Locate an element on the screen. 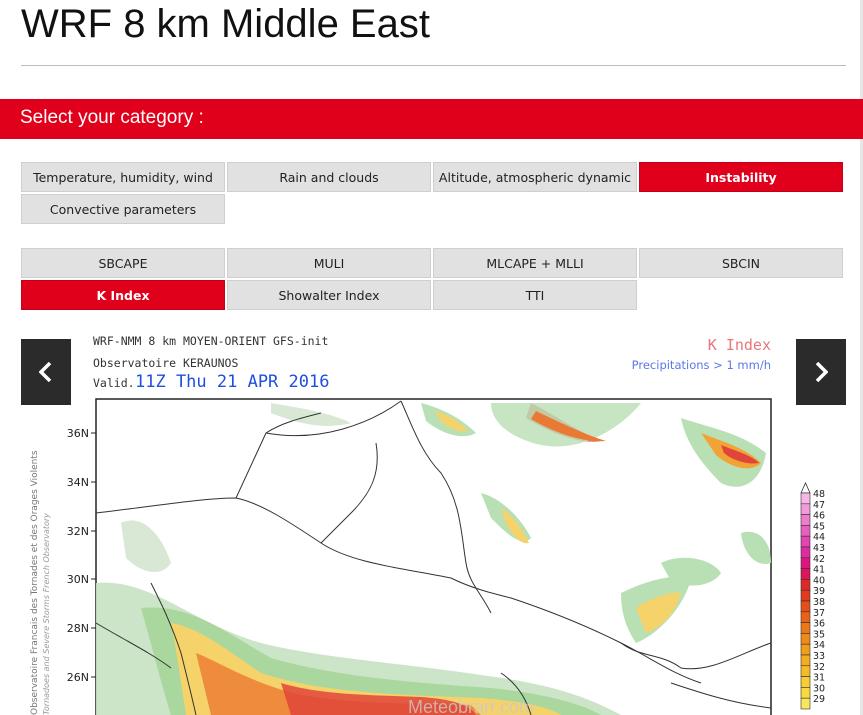 This screenshot has height=715, width=863. legend-label: 44 is located at coordinates (819, 537).